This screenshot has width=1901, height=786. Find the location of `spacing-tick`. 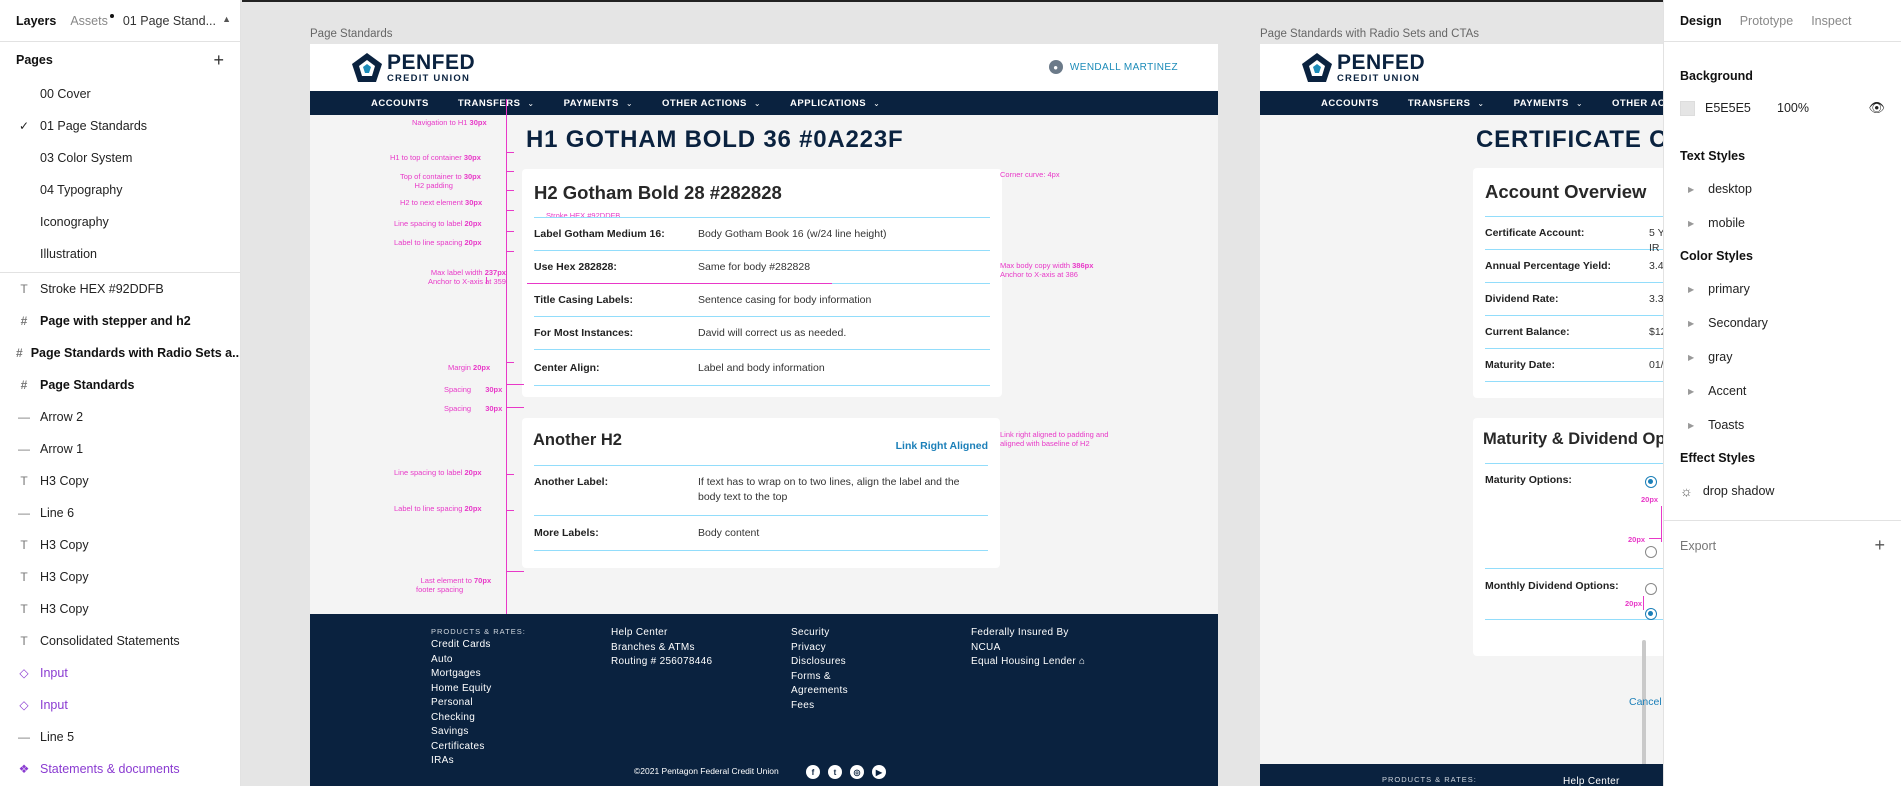

spacing-tick is located at coordinates (510, 474).